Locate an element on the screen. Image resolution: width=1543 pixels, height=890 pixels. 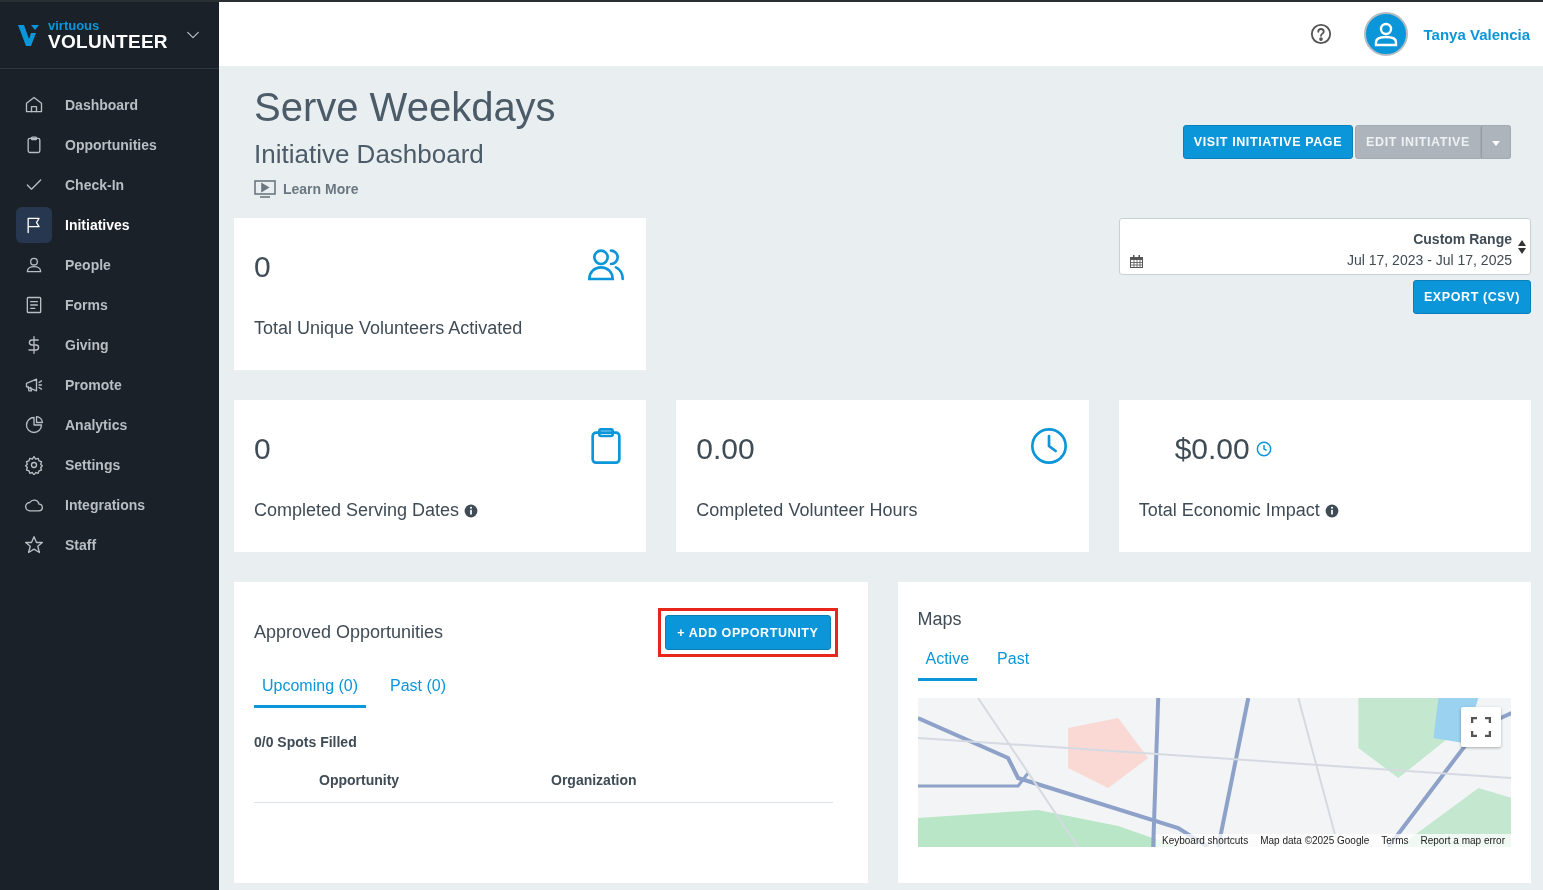
sidebar-item: Staff is located at coordinates (109, 545).